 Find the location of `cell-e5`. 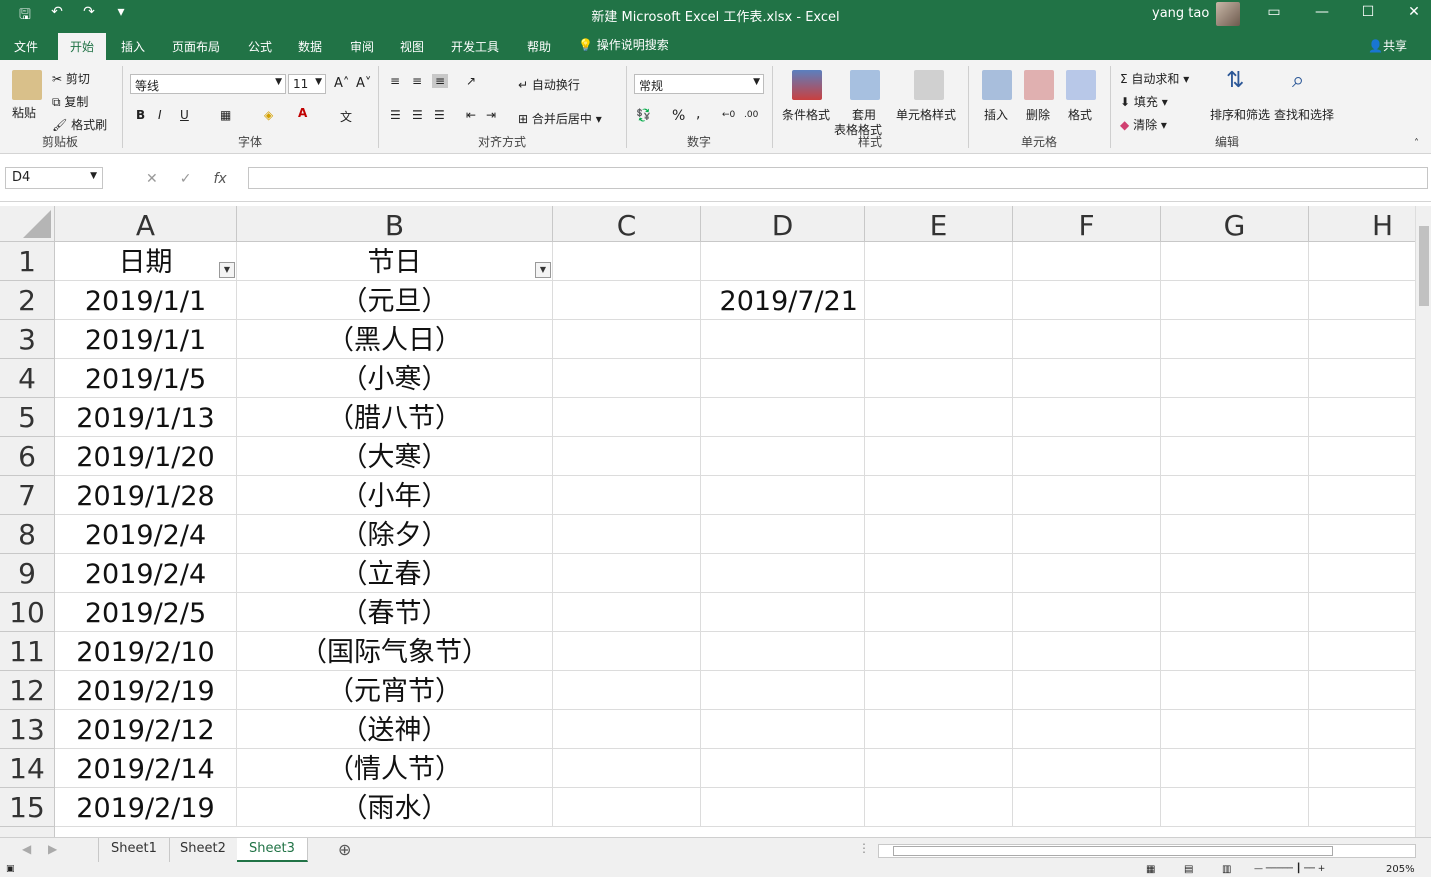

cell-e5 is located at coordinates (939, 417).